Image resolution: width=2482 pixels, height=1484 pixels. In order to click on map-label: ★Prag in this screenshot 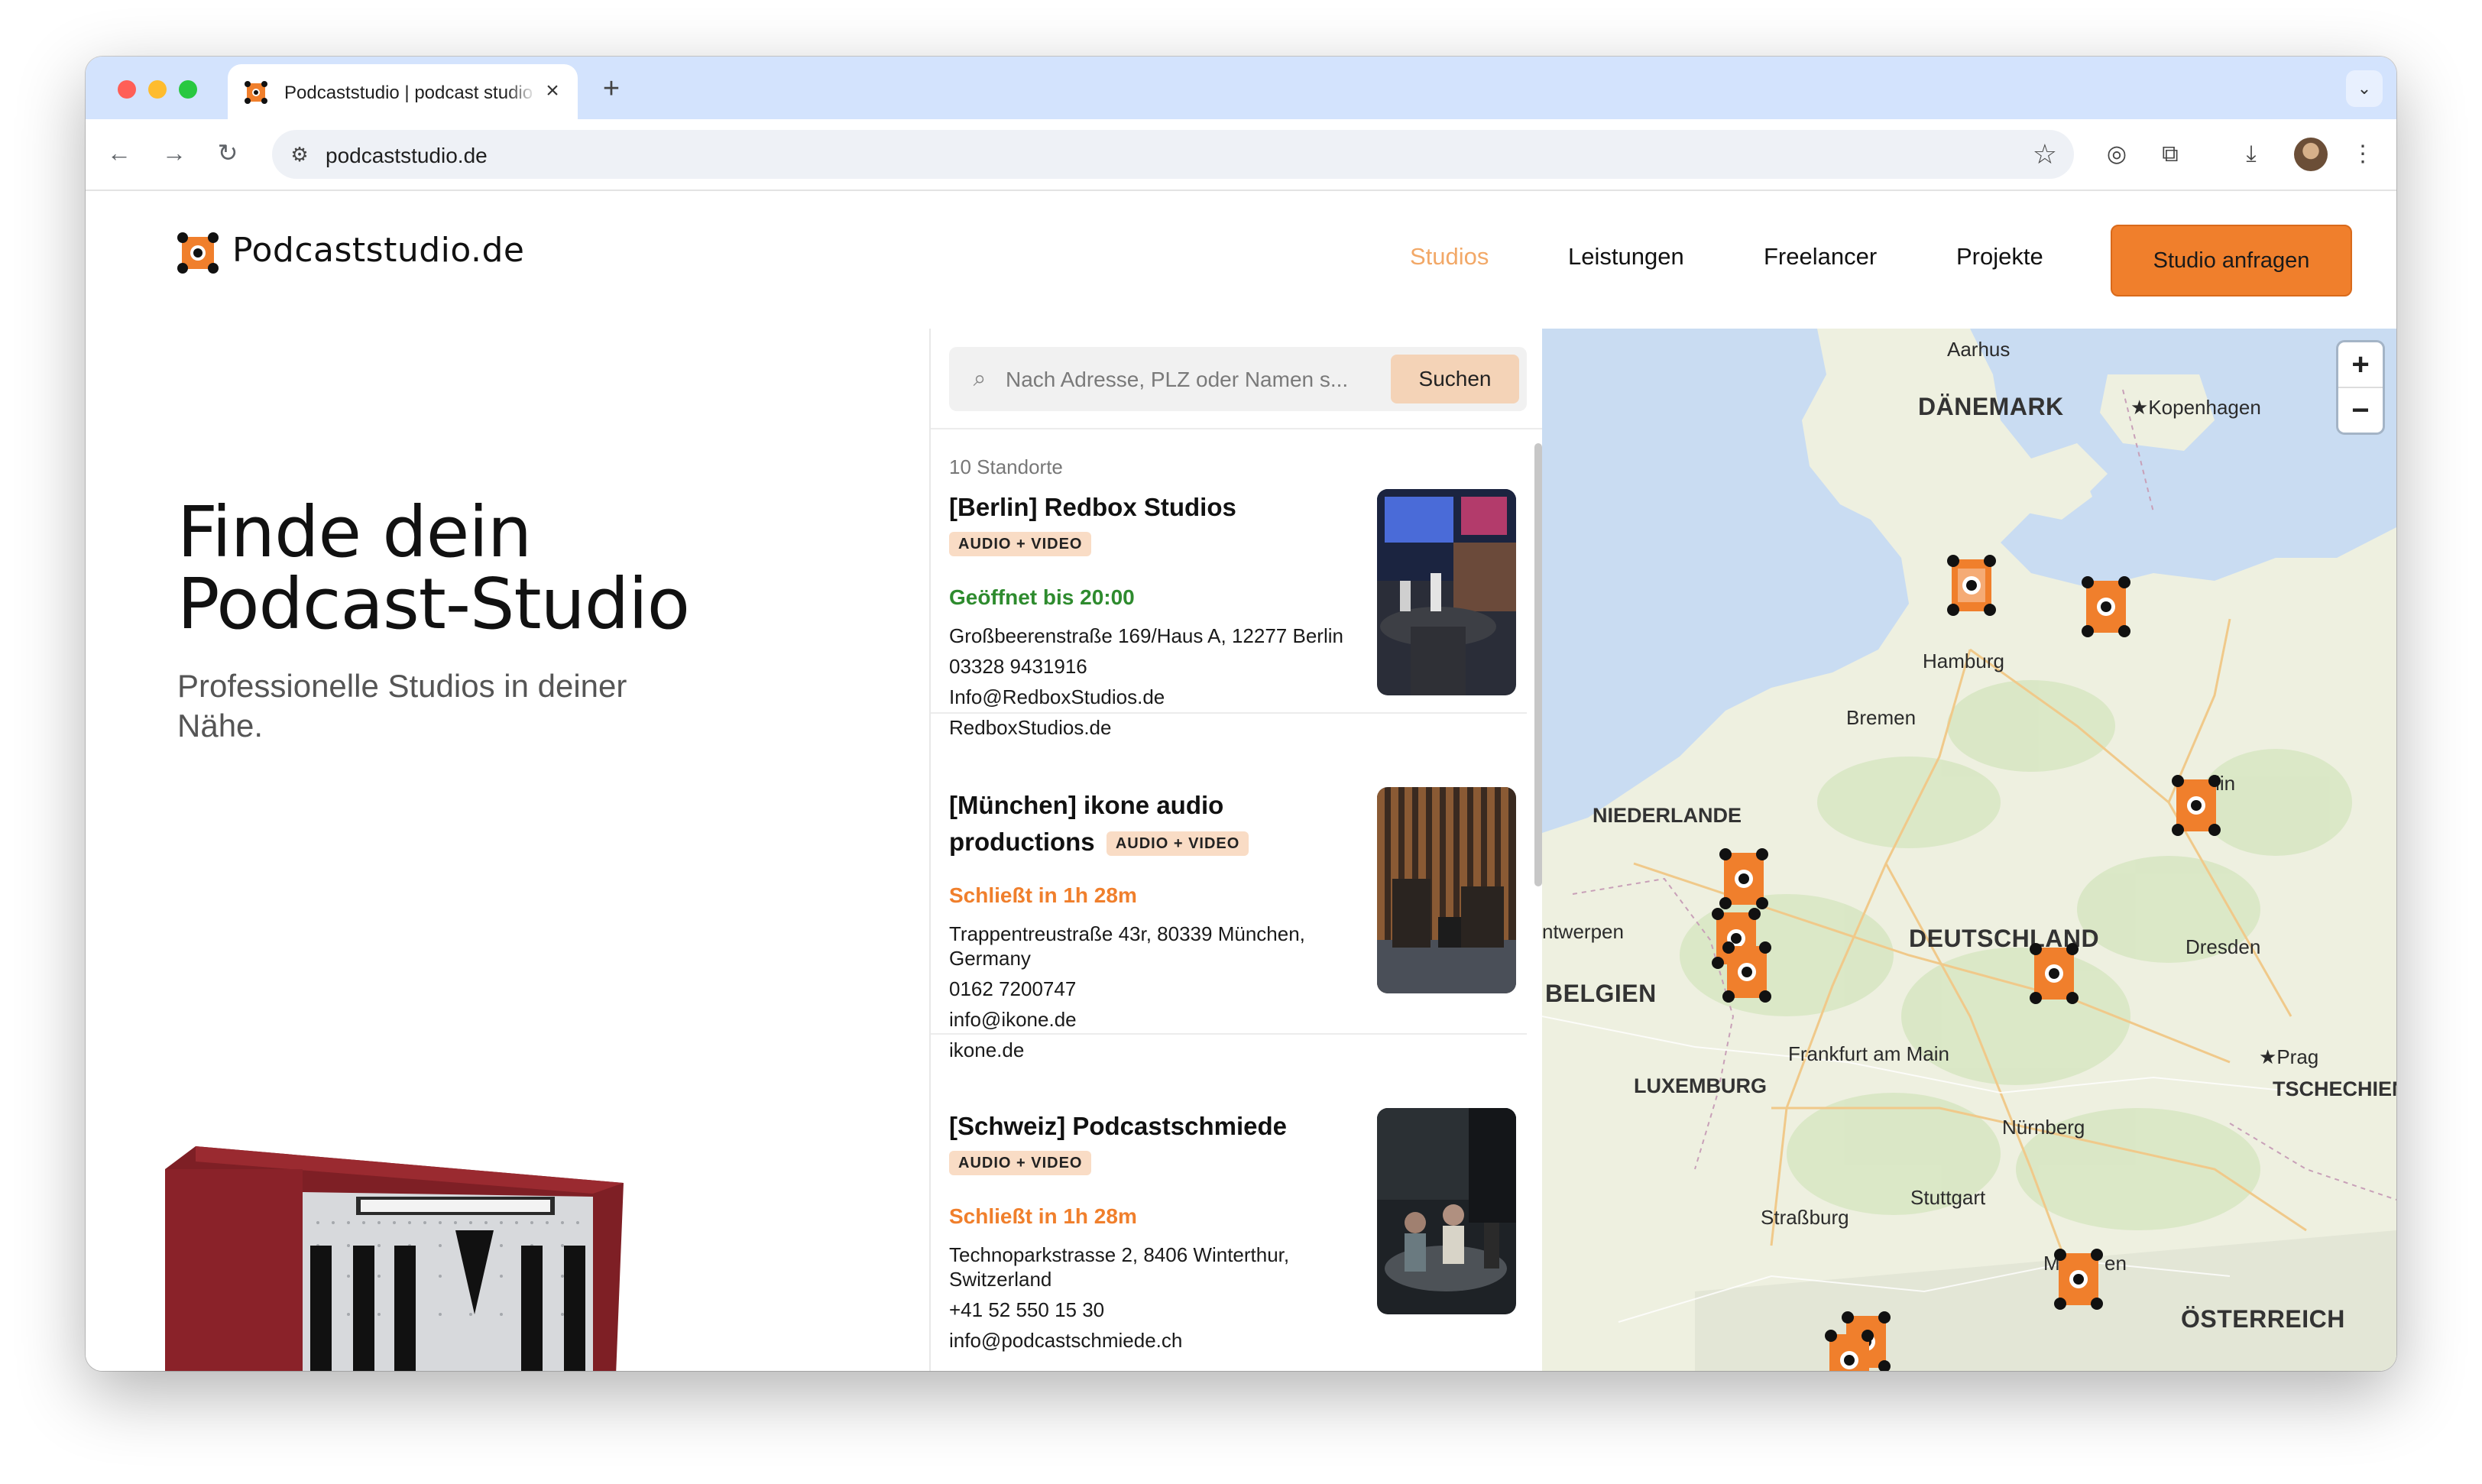, I will do `click(2289, 1057)`.